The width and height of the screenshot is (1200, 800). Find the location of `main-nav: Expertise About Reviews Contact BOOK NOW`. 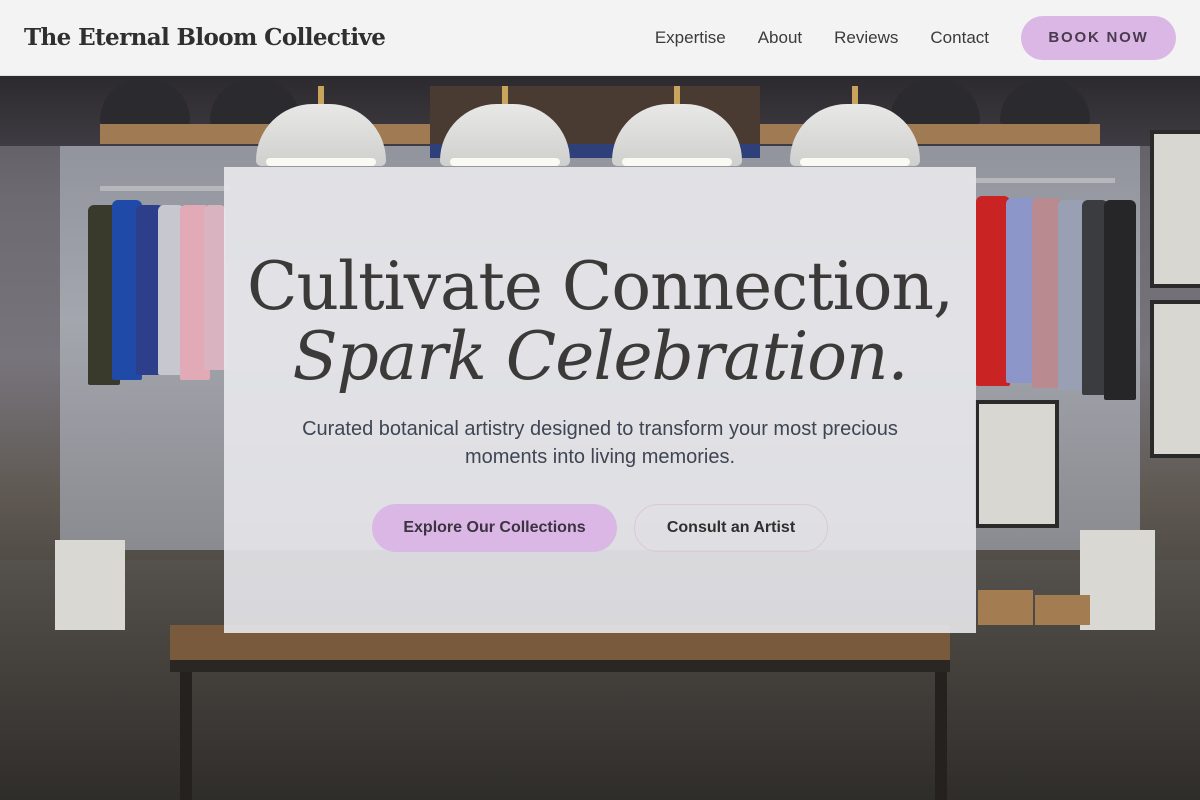

main-nav: Expertise About Reviews Contact BOOK NOW is located at coordinates (899, 37).